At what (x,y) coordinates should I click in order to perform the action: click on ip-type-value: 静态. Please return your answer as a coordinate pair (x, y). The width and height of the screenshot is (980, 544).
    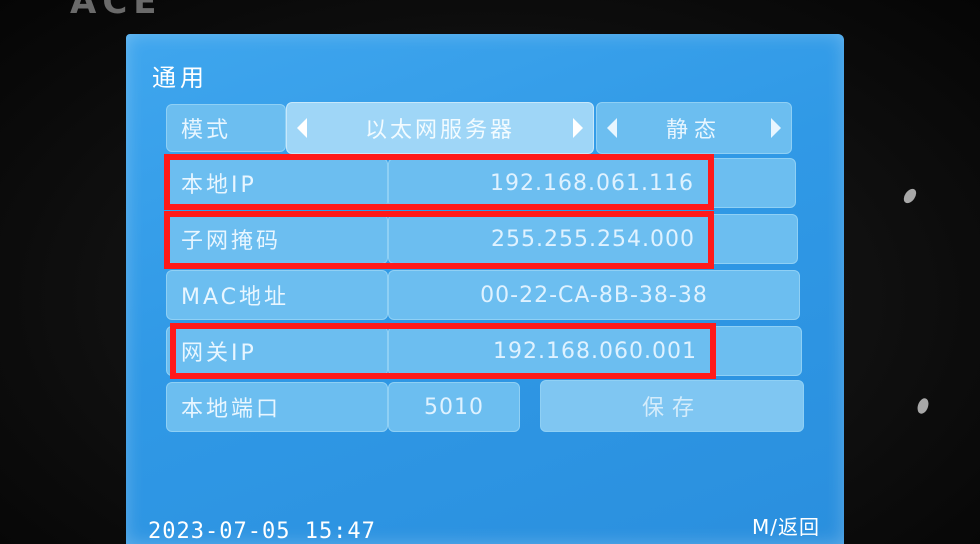
    Looking at the image, I should click on (693, 130).